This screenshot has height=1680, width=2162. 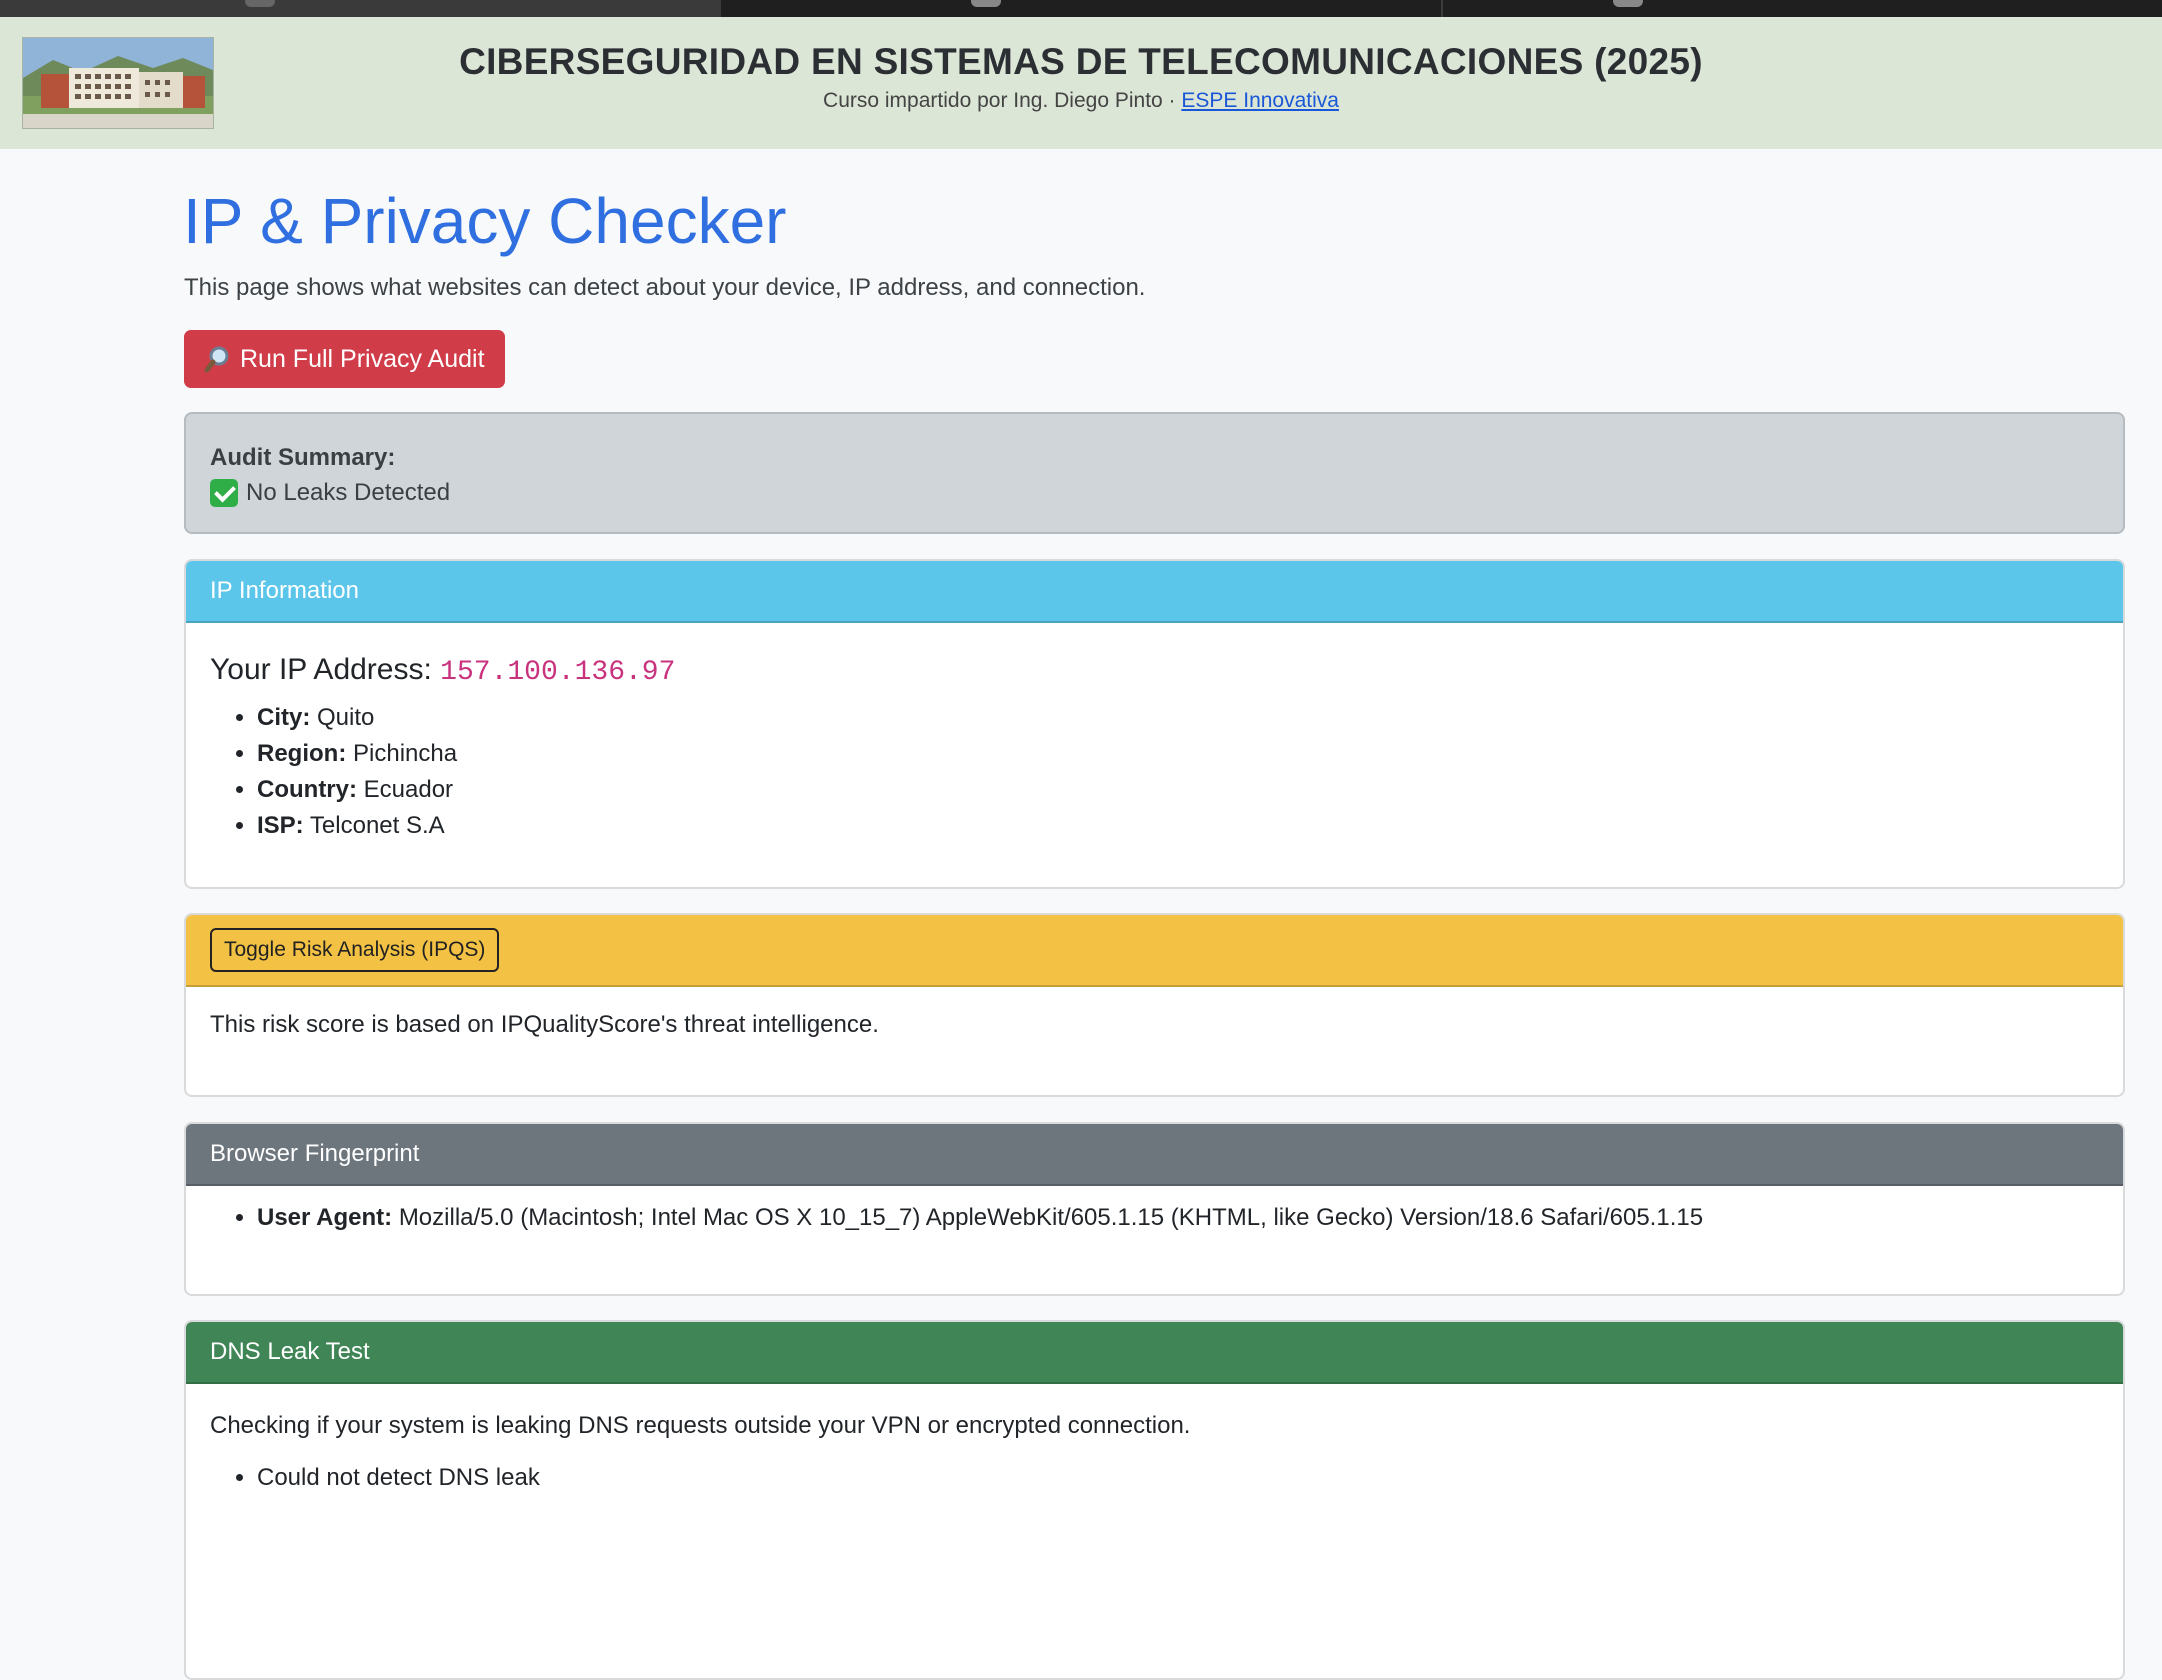 What do you see at coordinates (348, 492) in the screenshot?
I see `audit-status-text: No Leaks Detected` at bounding box center [348, 492].